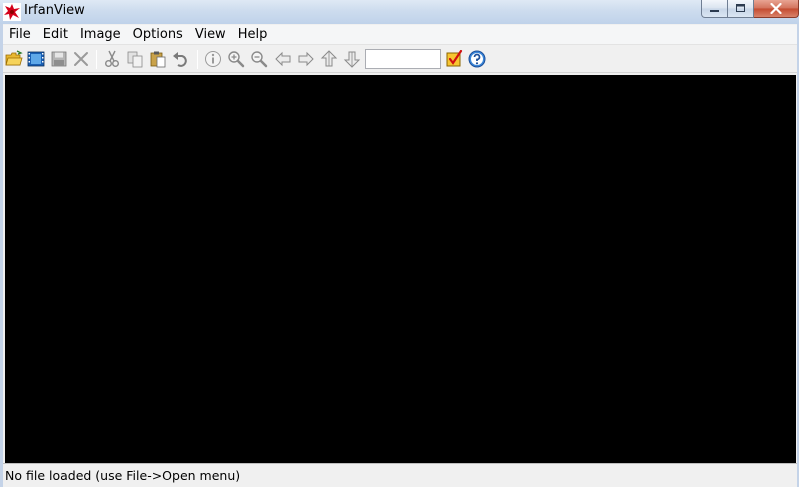 The image size is (799, 487). I want to click on thumbnails-icon, so click(454, 58).